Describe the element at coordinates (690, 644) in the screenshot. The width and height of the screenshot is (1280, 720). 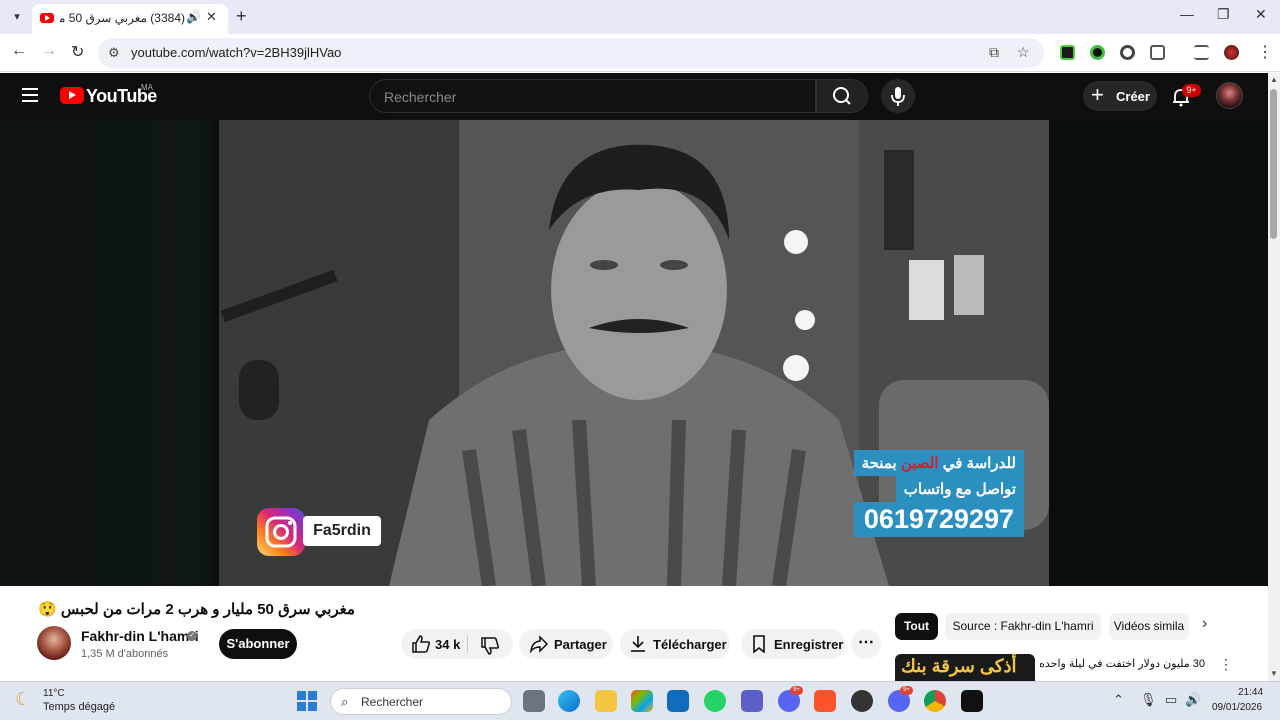
I see `download-label: Télécharger` at that location.